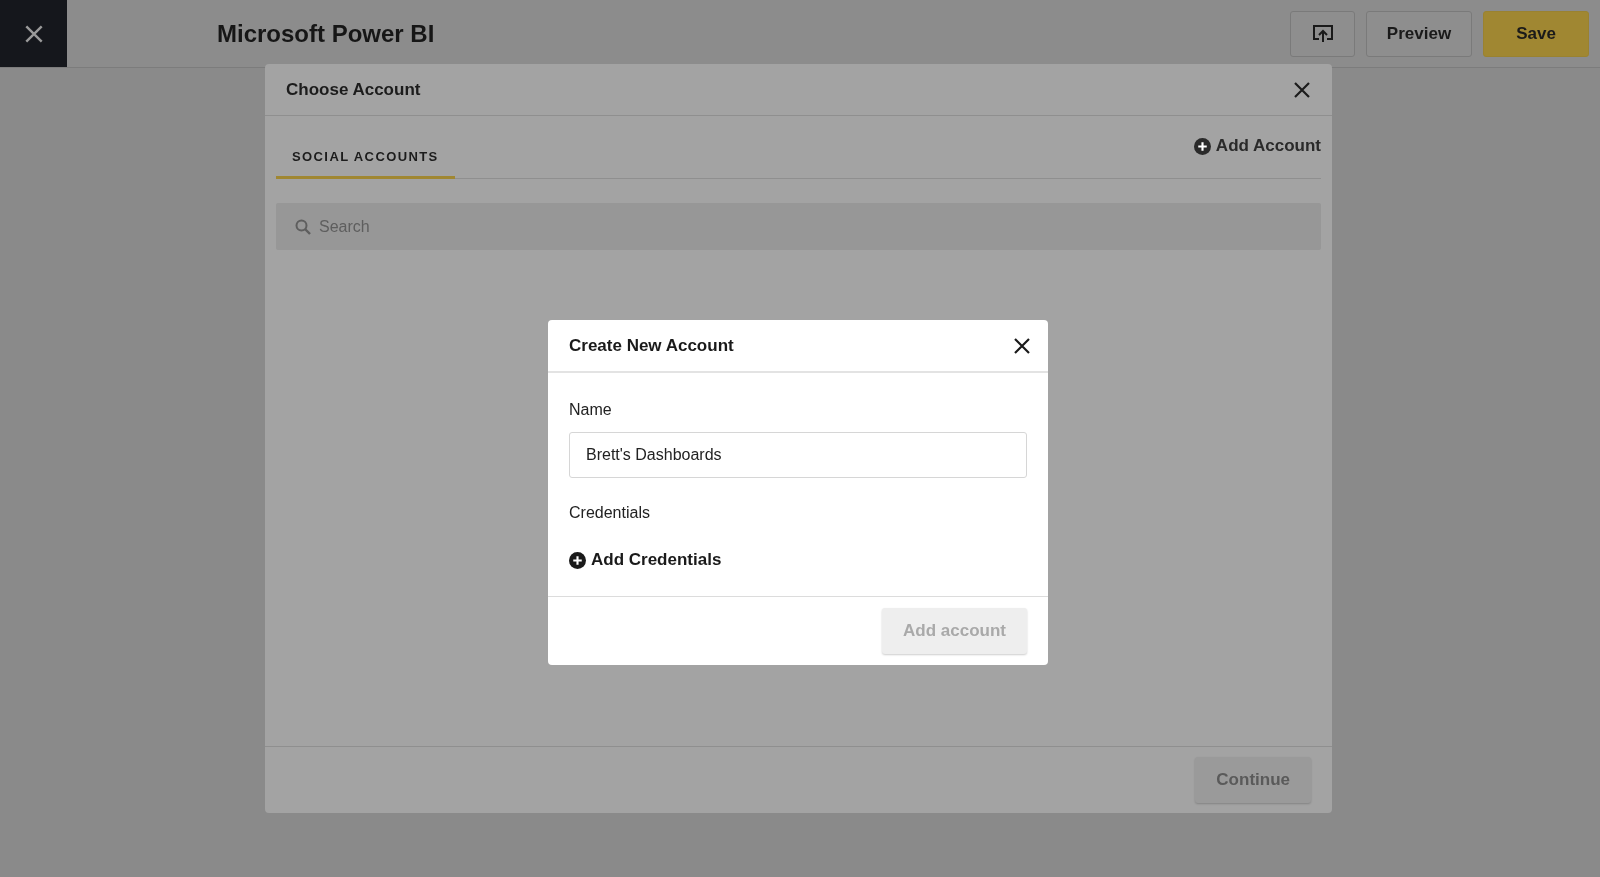  I want to click on dialog-title: Create New Account, so click(651, 345).